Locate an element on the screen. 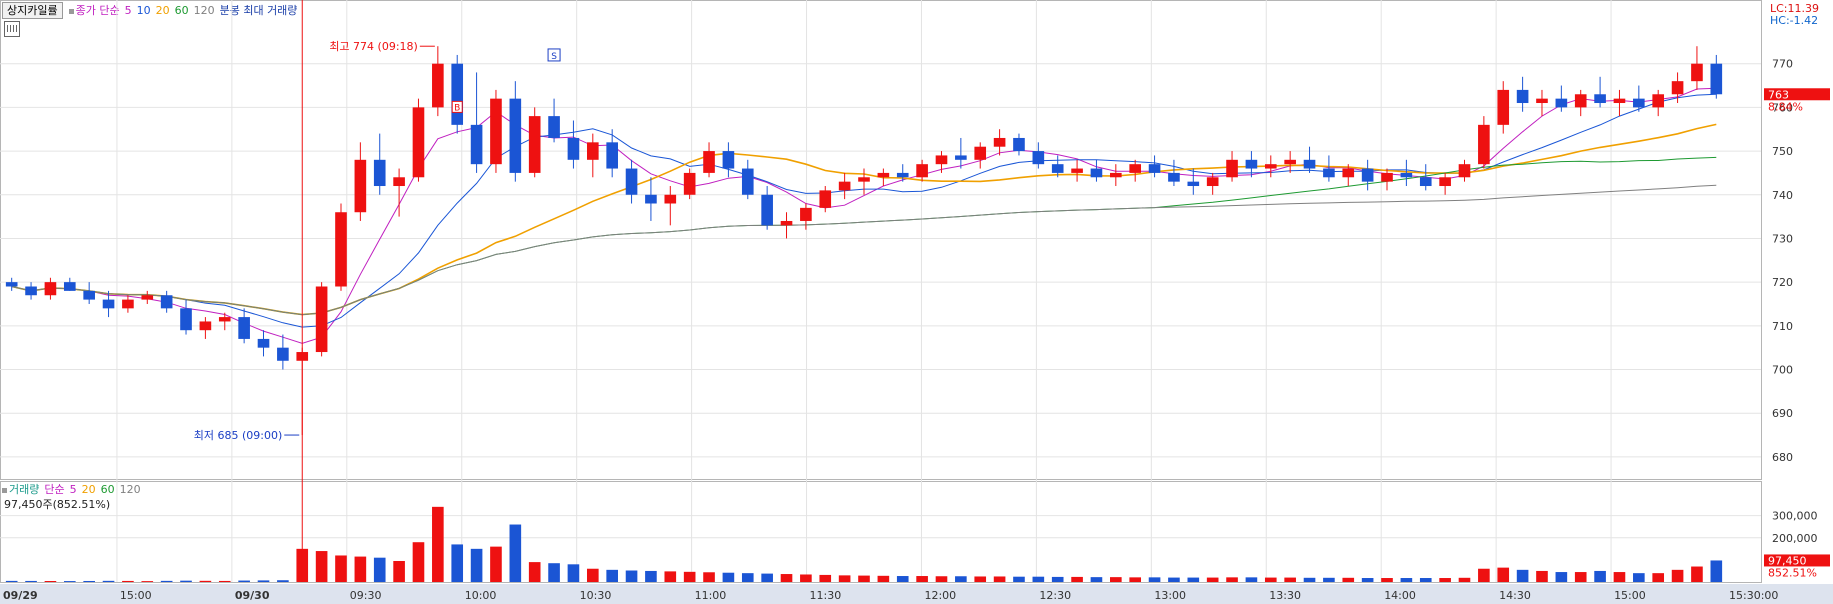  current-volume-label: 97,450 is located at coordinates (1787, 560).